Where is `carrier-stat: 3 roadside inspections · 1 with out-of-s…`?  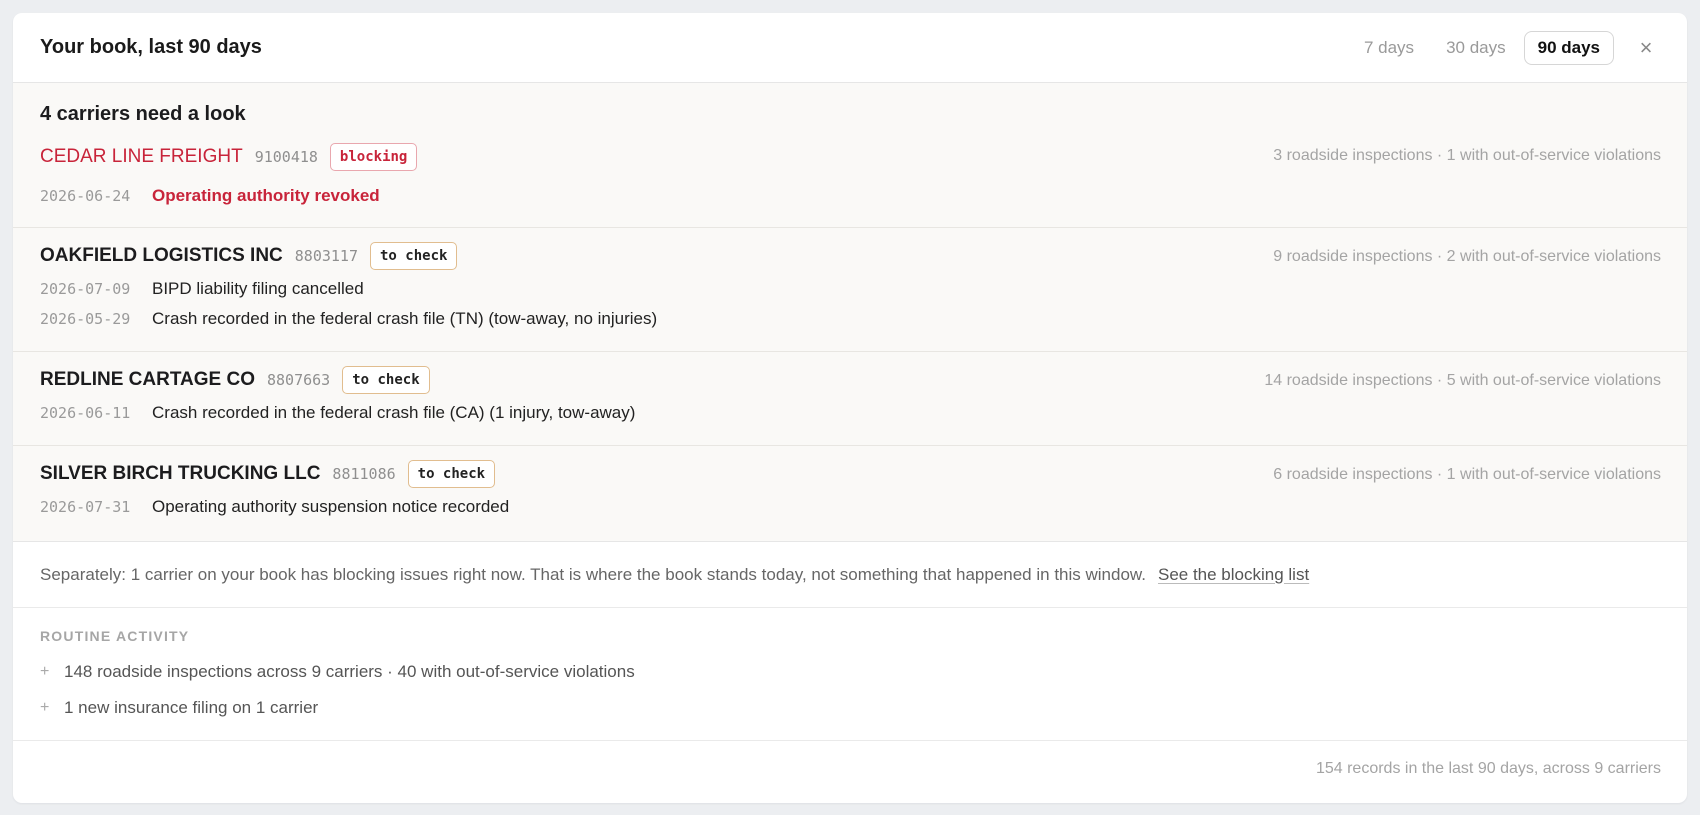
carrier-stat: 3 roadside inspections · 1 with out-of-s… is located at coordinates (1467, 155).